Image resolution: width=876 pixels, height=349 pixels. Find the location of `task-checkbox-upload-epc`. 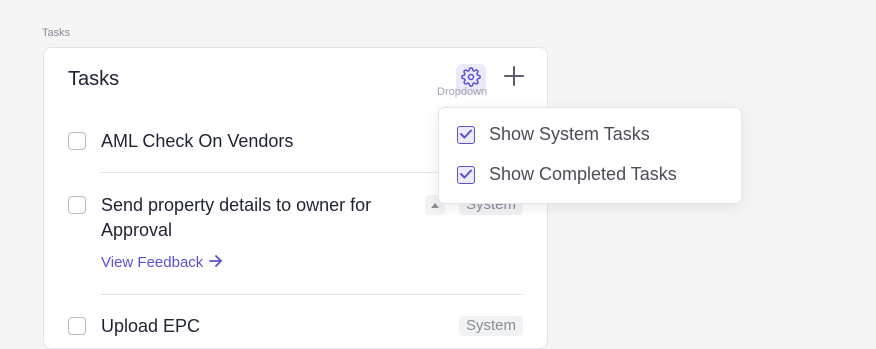

task-checkbox-upload-epc is located at coordinates (77, 326).